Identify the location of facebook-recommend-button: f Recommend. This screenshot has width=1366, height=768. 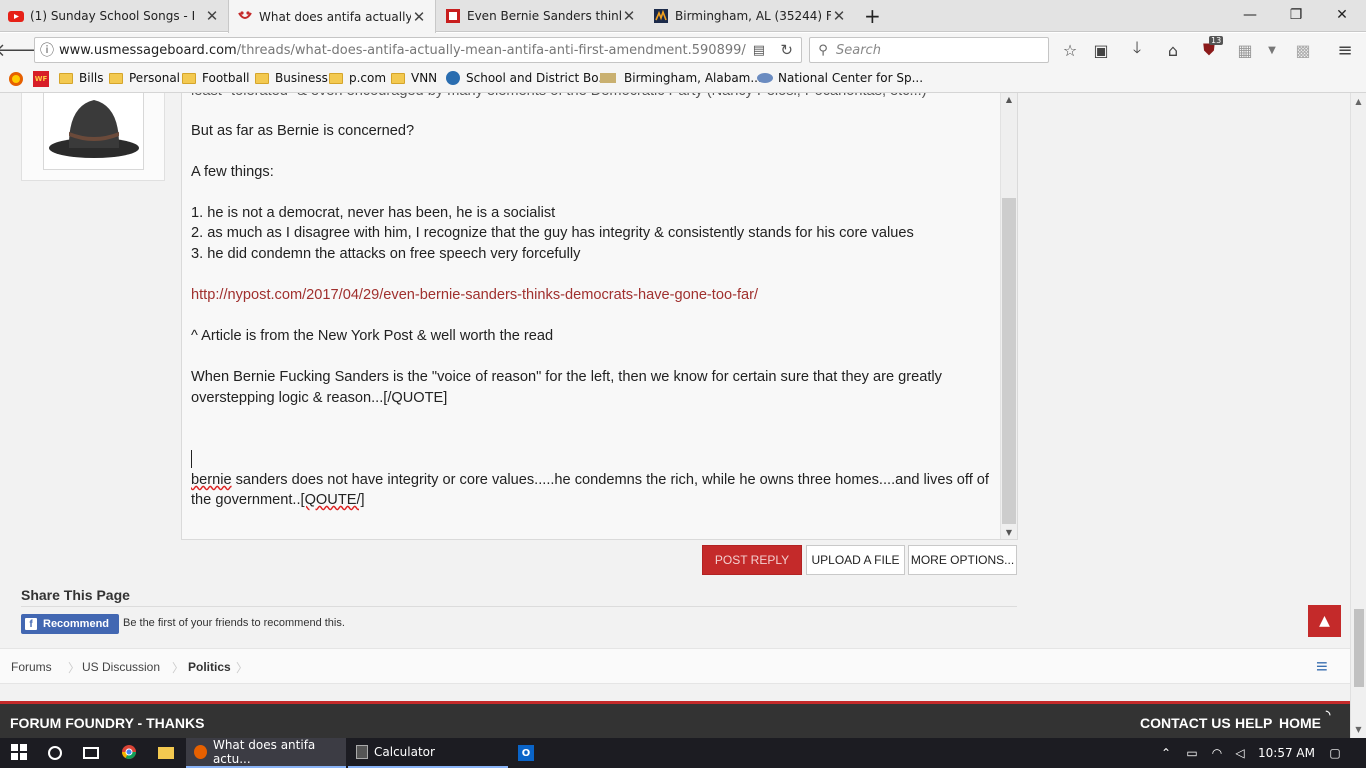
(70, 624).